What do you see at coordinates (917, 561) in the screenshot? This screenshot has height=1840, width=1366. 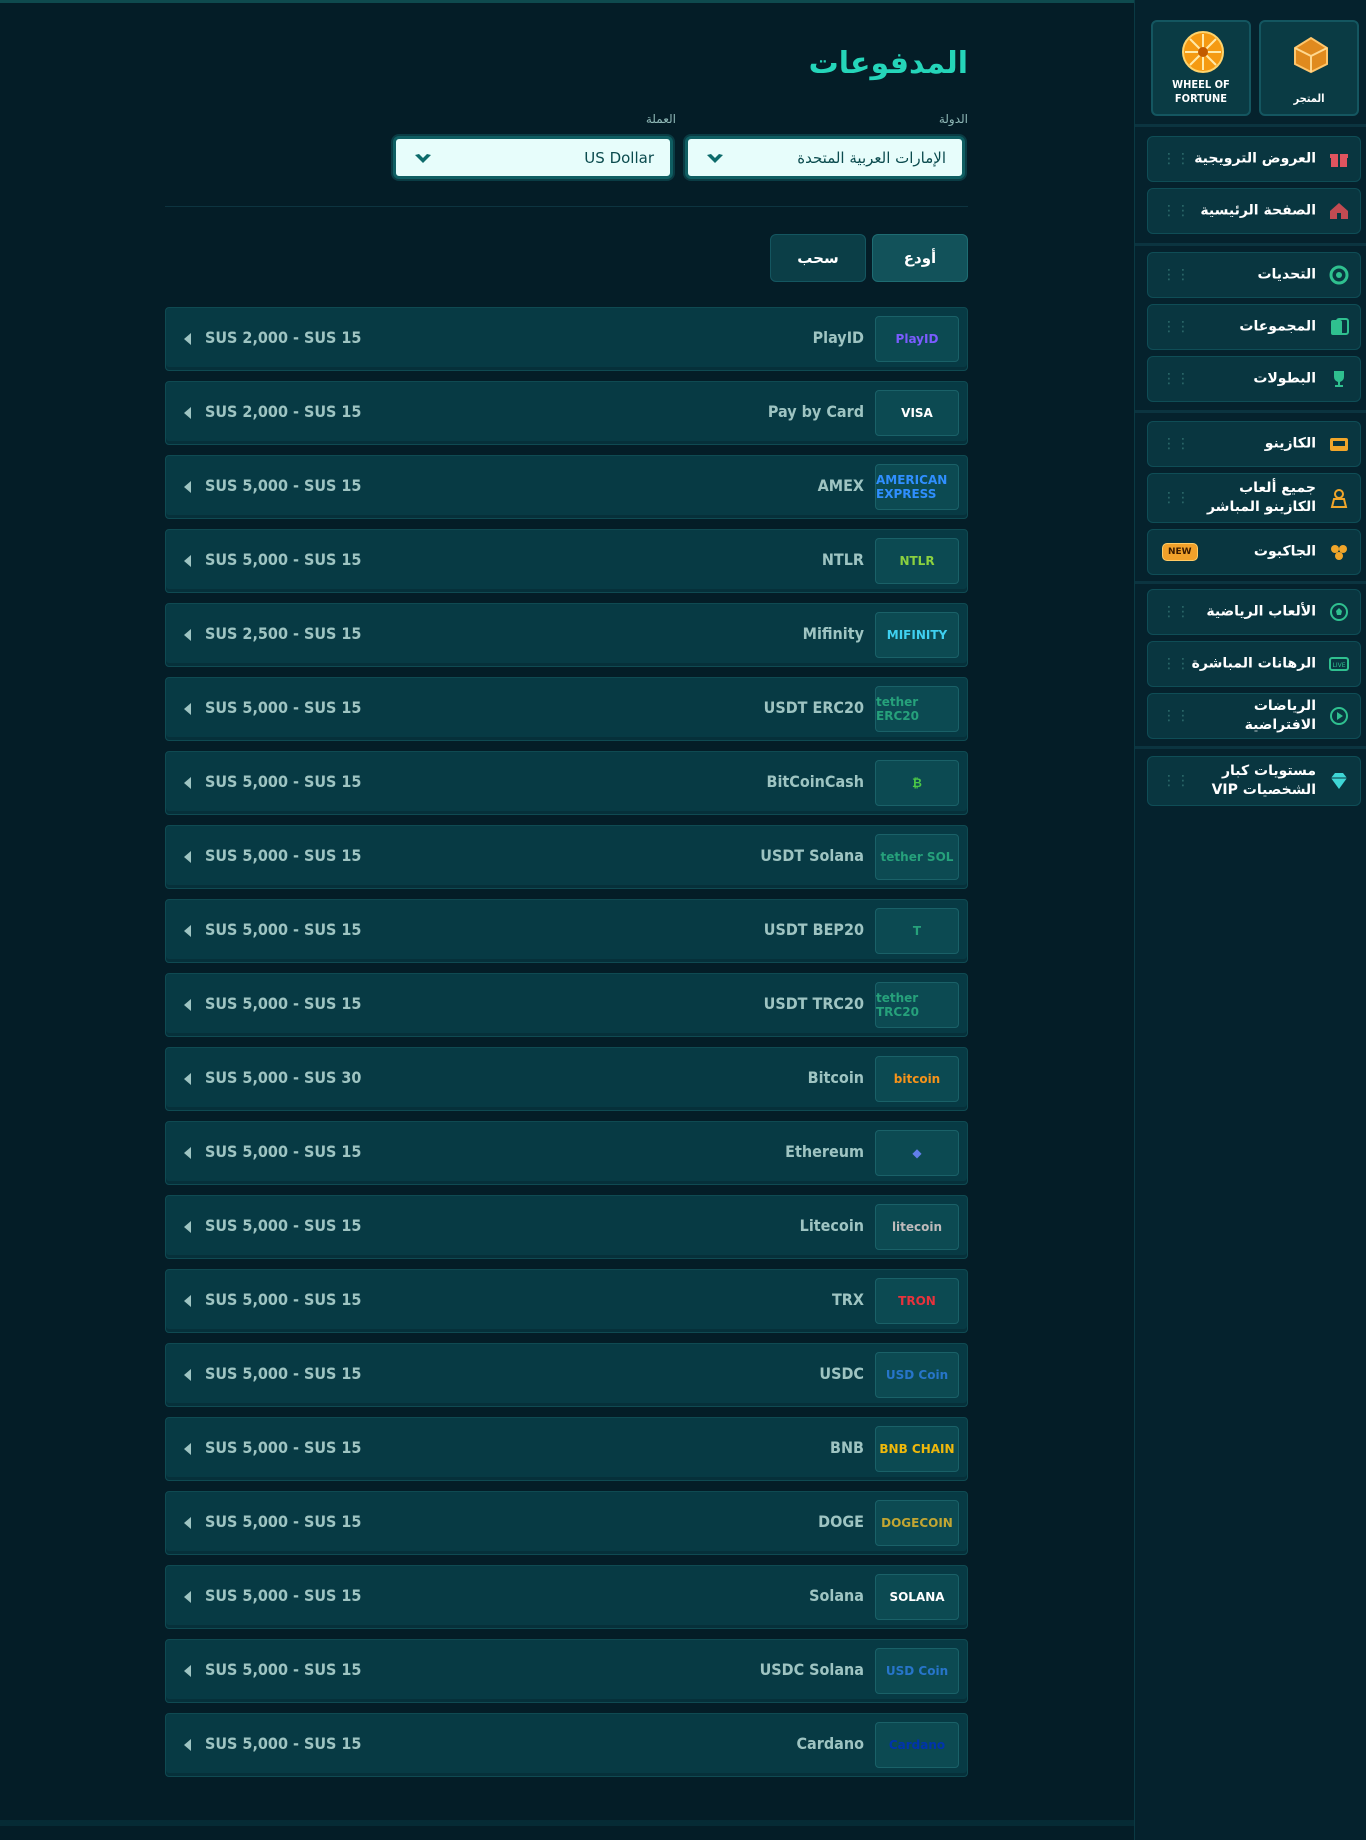 I see `payment-logo: NTLR` at bounding box center [917, 561].